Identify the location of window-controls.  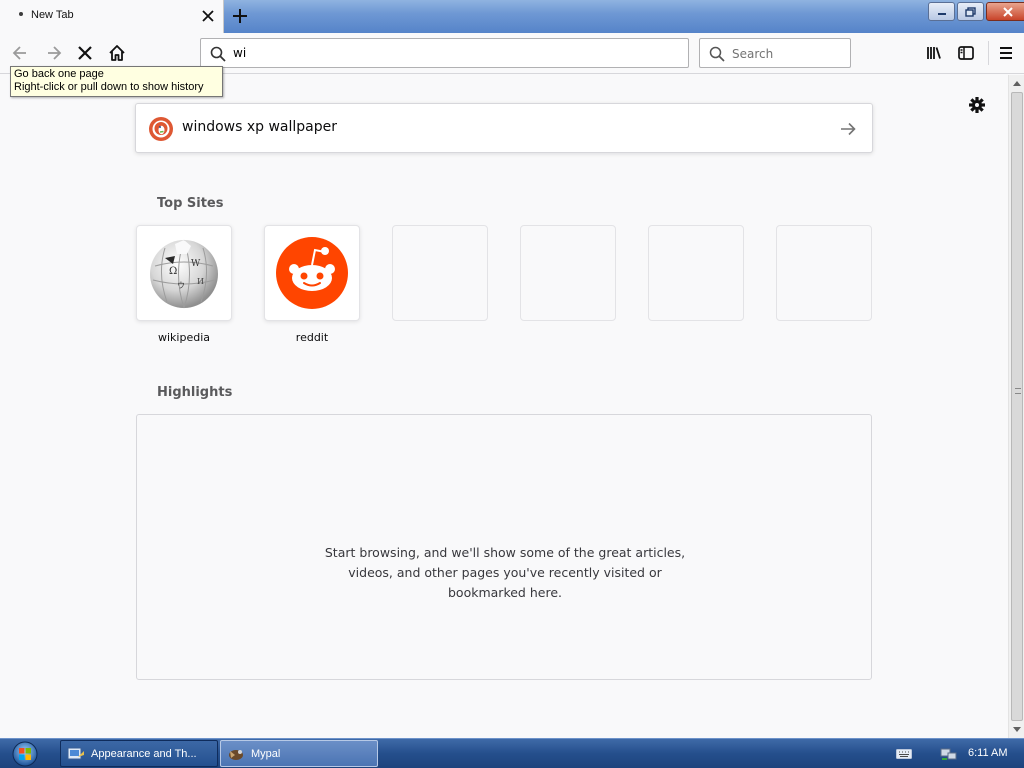
(976, 12).